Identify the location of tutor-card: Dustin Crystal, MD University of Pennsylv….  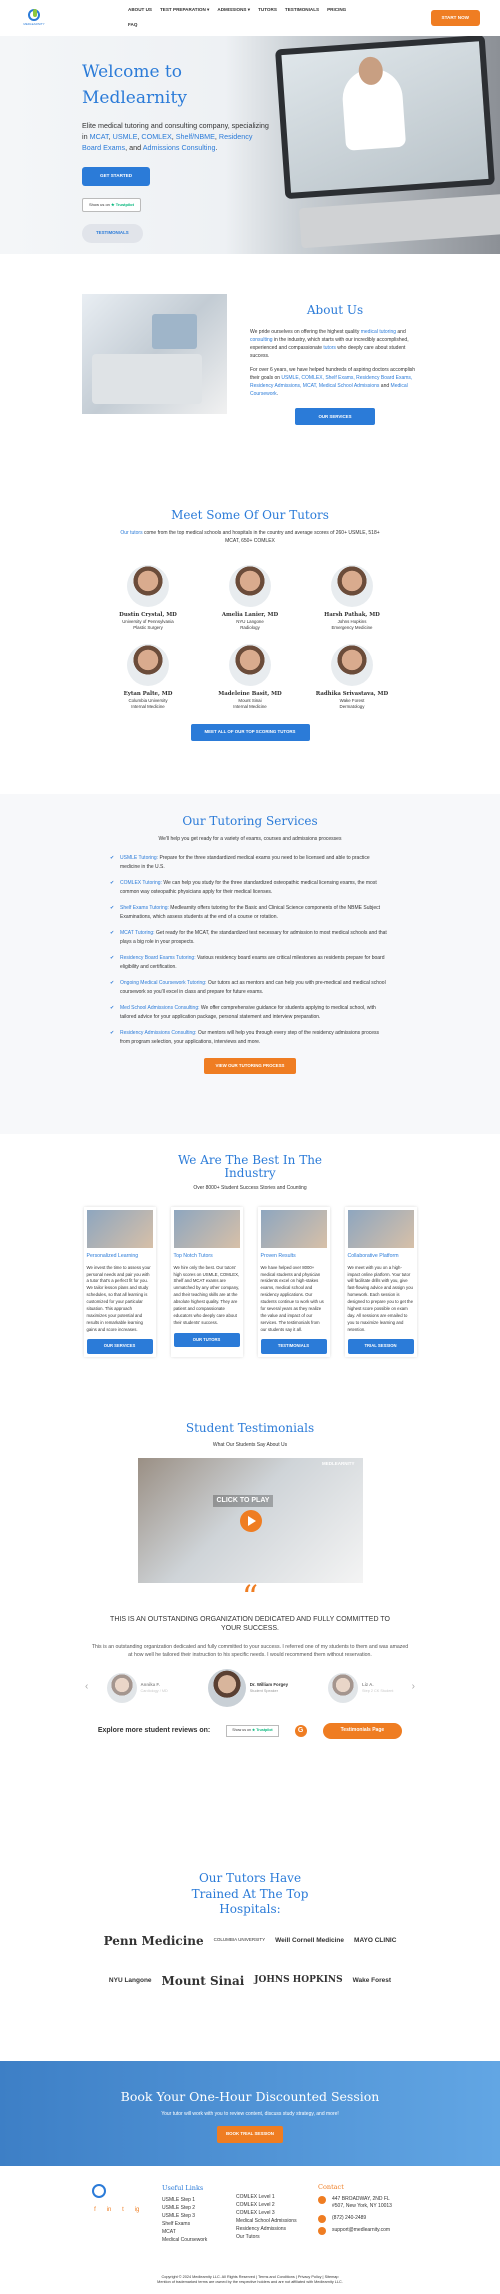
(148, 598).